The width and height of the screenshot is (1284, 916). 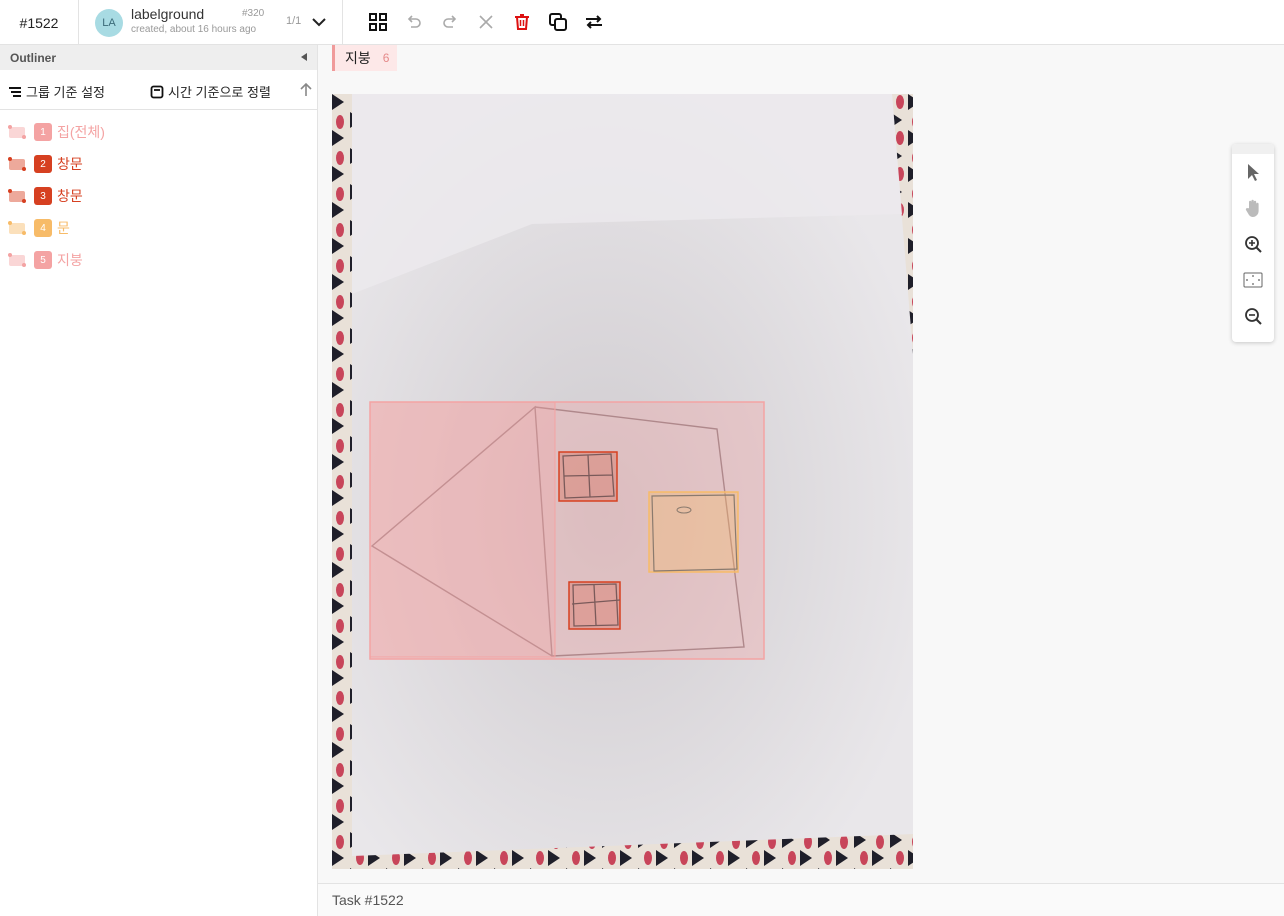 I want to click on annotation-list: 1 집(전체) 2 창문 3 창문 4 문 5 지붕, so click(x=158, y=193).